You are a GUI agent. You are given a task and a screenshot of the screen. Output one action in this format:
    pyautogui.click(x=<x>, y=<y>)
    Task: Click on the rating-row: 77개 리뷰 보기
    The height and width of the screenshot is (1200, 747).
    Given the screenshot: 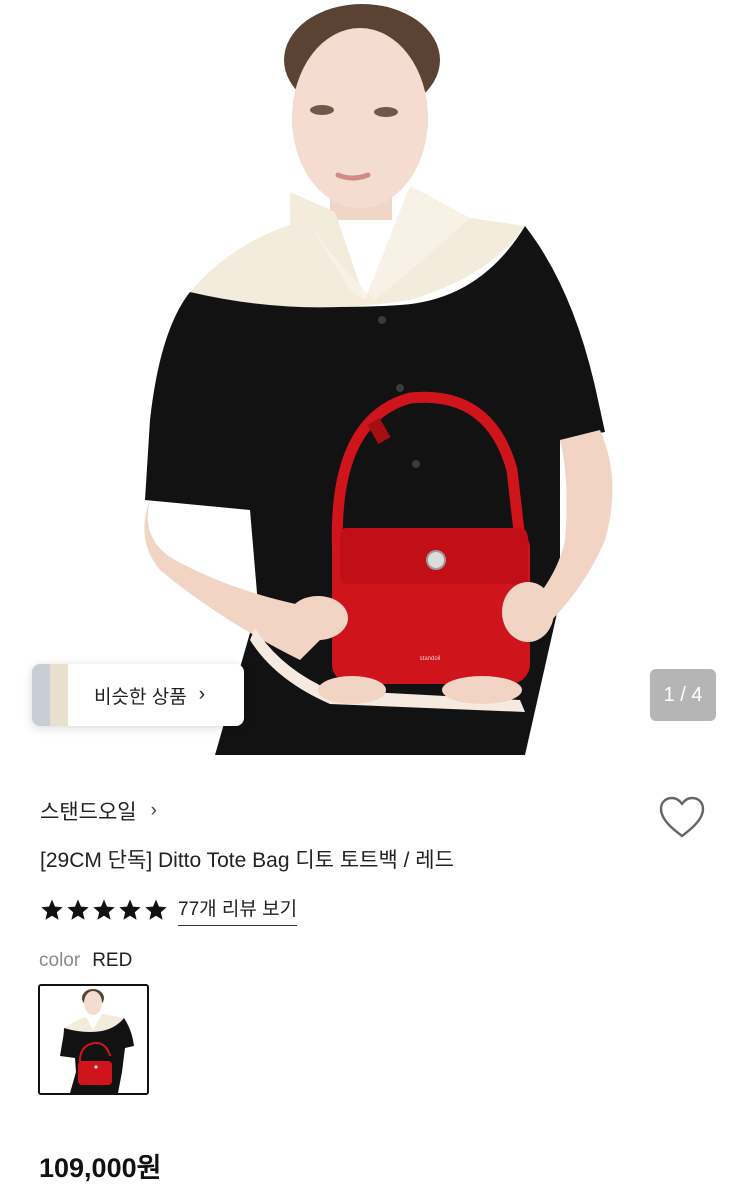 What is the action you would take?
    pyautogui.click(x=169, y=910)
    